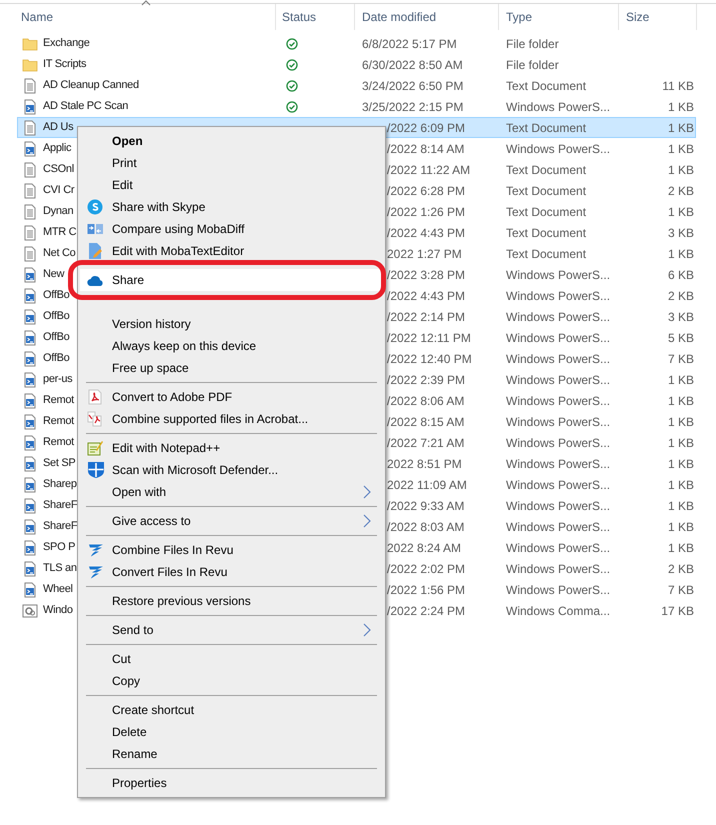  Describe the element at coordinates (59, 232) in the screenshot. I see `file-name: MTR C` at that location.